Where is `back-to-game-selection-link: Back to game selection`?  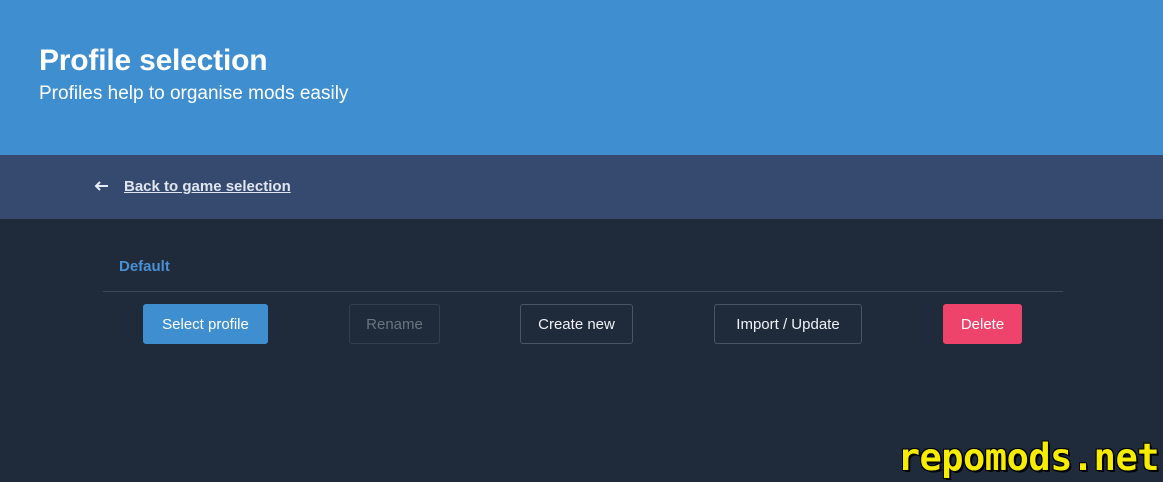
back-to-game-selection-link: Back to game selection is located at coordinates (207, 187).